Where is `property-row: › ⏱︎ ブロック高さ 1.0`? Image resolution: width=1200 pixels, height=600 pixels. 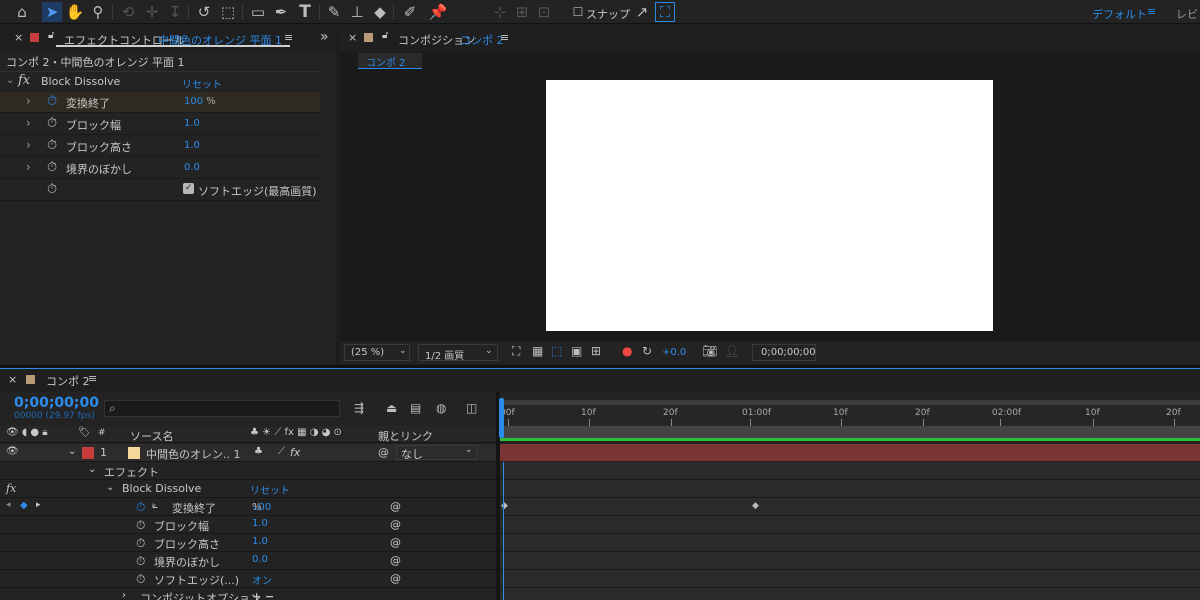 property-row: › ⏱︎ ブロック高さ 1.0 is located at coordinates (160, 146).